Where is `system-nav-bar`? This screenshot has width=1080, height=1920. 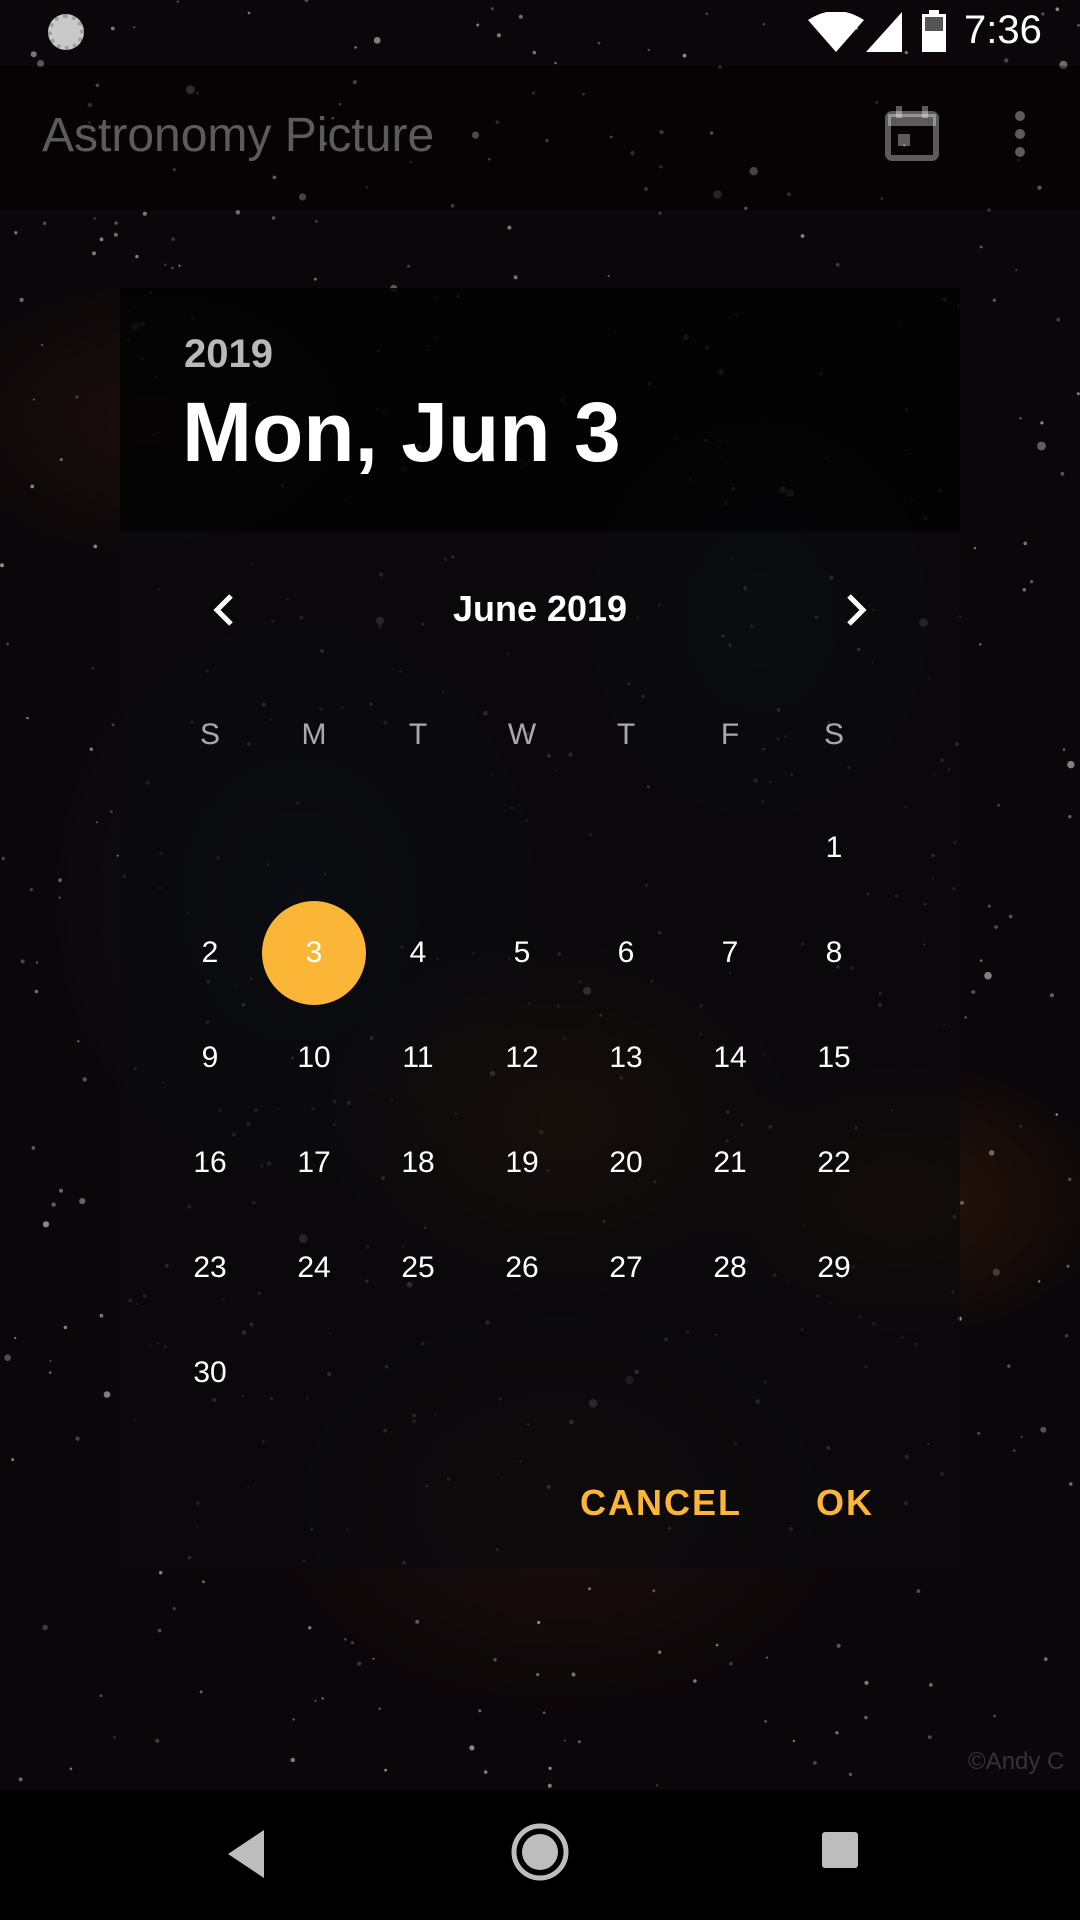 system-nav-bar is located at coordinates (540, 1855).